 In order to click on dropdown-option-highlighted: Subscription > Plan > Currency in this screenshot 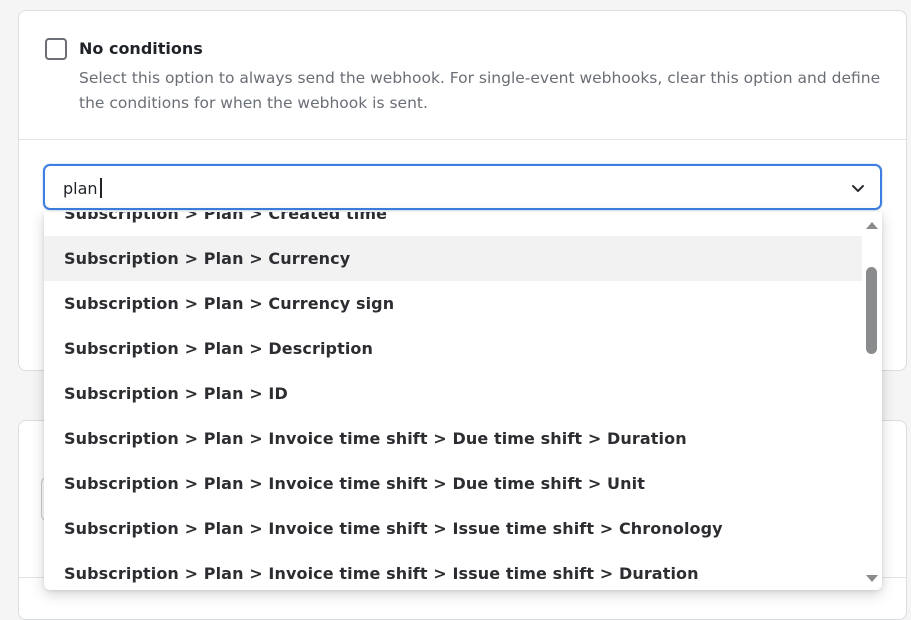, I will do `click(453, 258)`.